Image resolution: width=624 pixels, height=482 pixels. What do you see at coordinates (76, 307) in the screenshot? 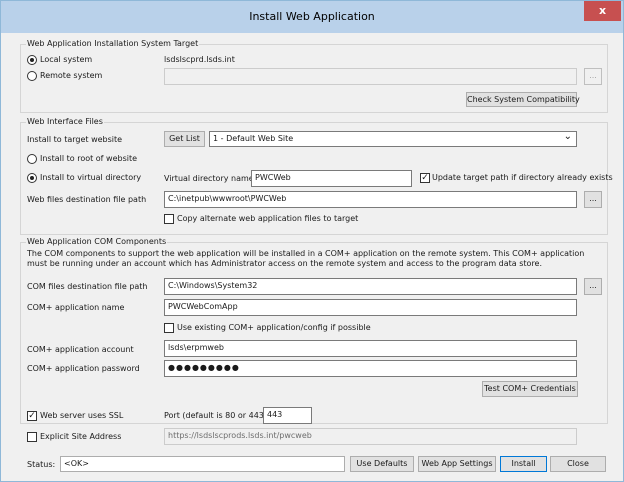
I see `com-app-name-label: COM+ application name` at bounding box center [76, 307].